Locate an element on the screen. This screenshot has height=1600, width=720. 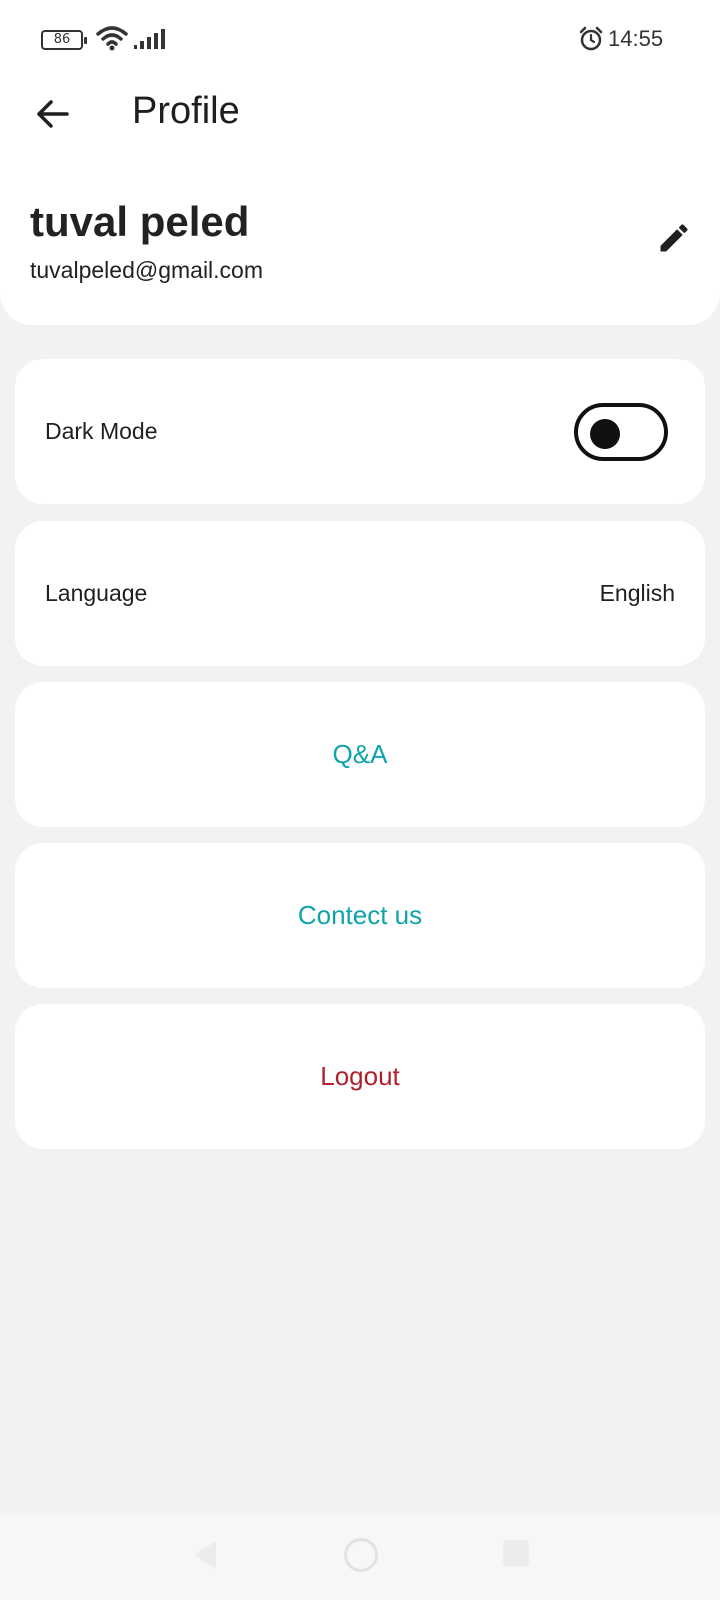
arrow-left-icon is located at coordinates (53, 114).